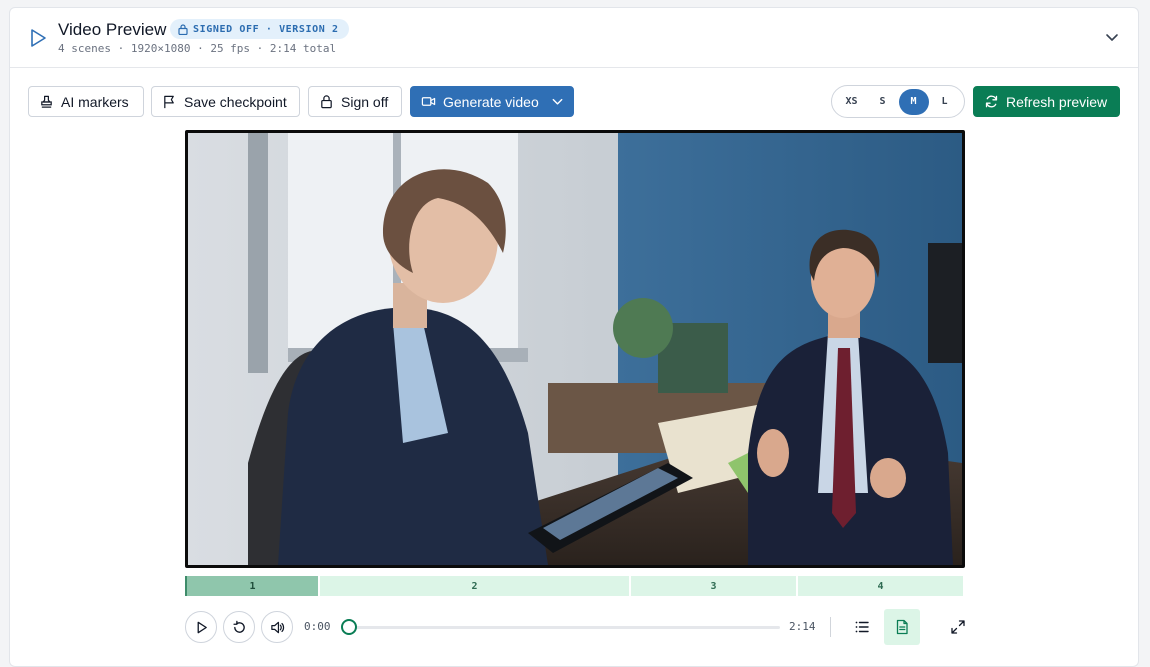 The image size is (1150, 667). I want to click on status-badge-text: SIGNED OFF · VERSION 2, so click(266, 29).